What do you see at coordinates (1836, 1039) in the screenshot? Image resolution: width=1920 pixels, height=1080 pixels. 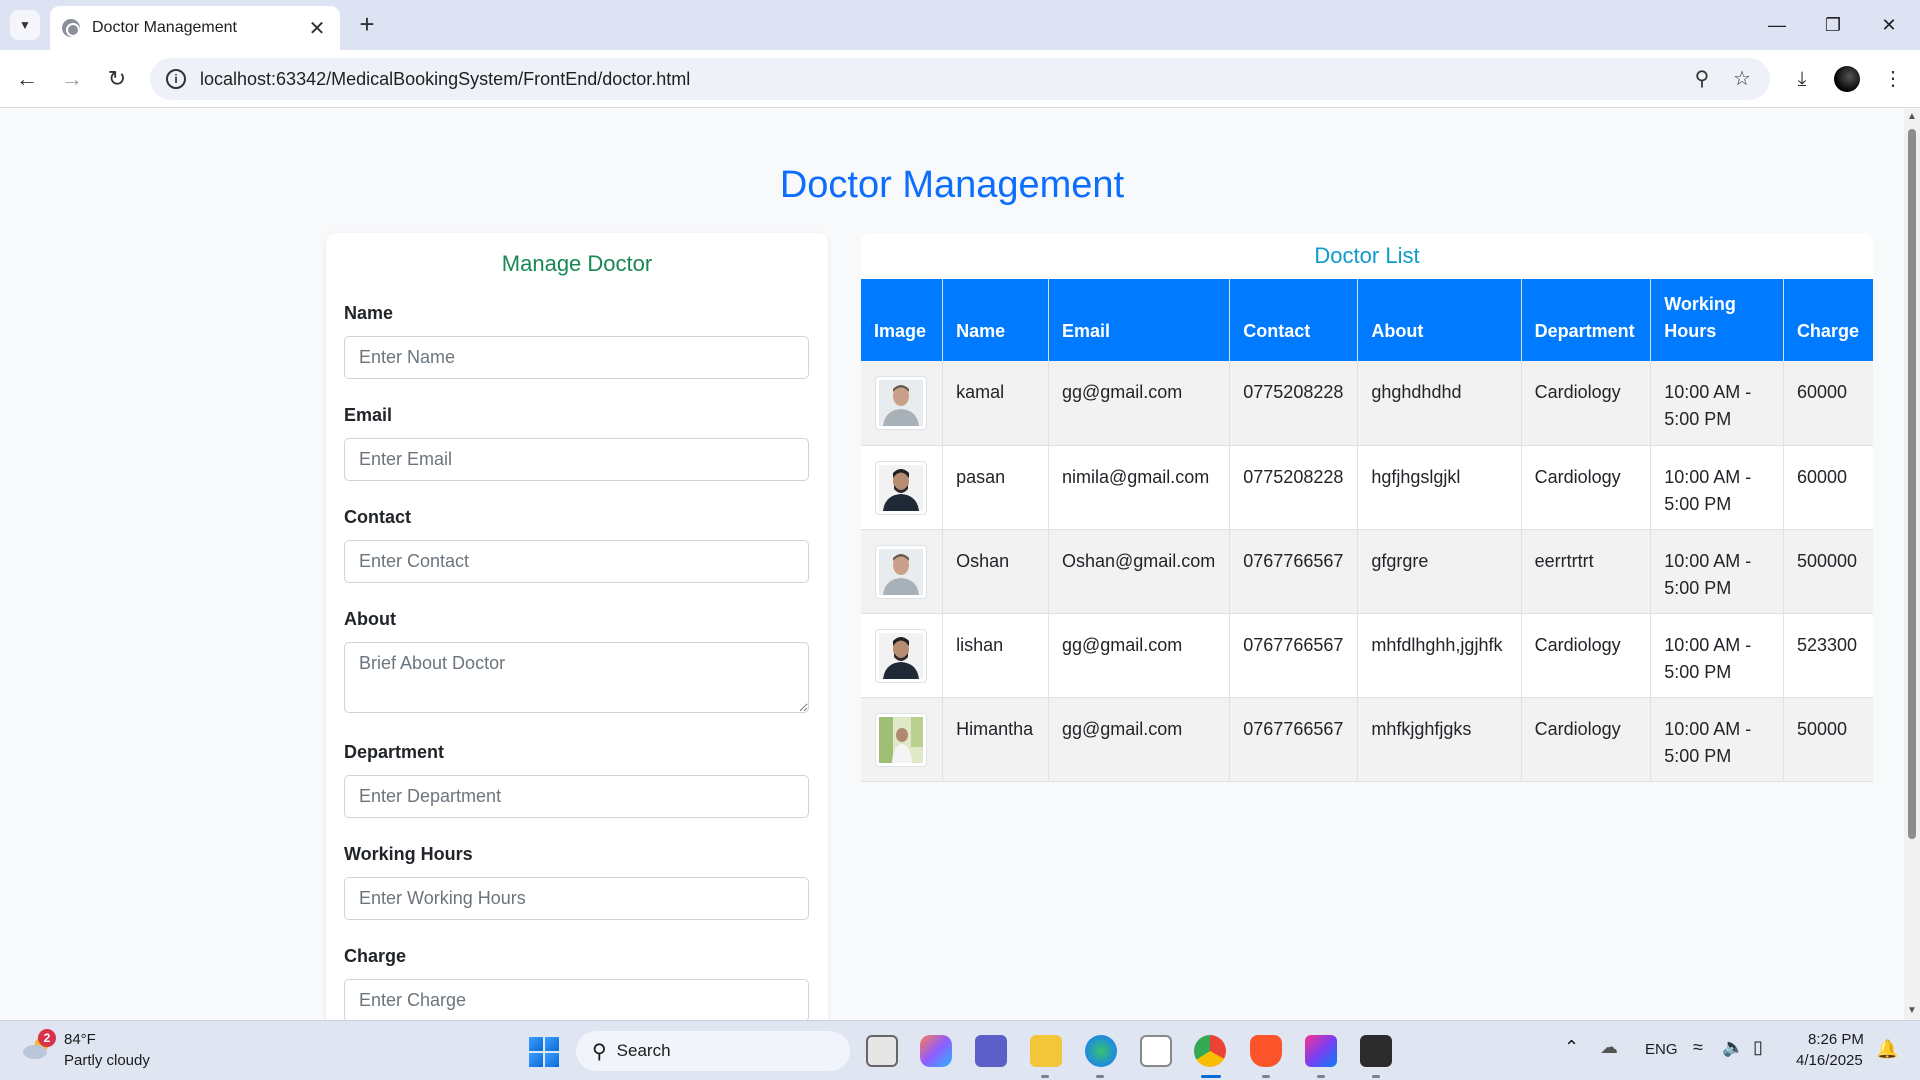 I see `clock-time: 8:26 PM` at bounding box center [1836, 1039].